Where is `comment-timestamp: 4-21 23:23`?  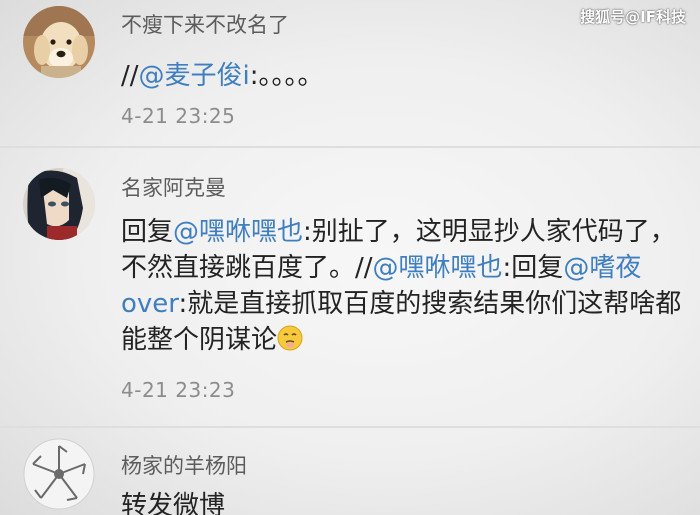 comment-timestamp: 4-21 23:23 is located at coordinates (178, 390).